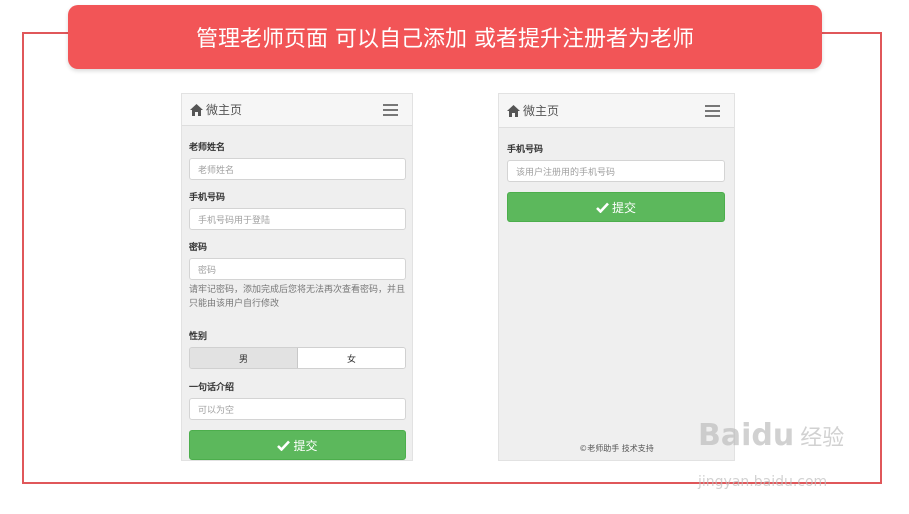  I want to click on name-input: 老师姓名, so click(297, 169).